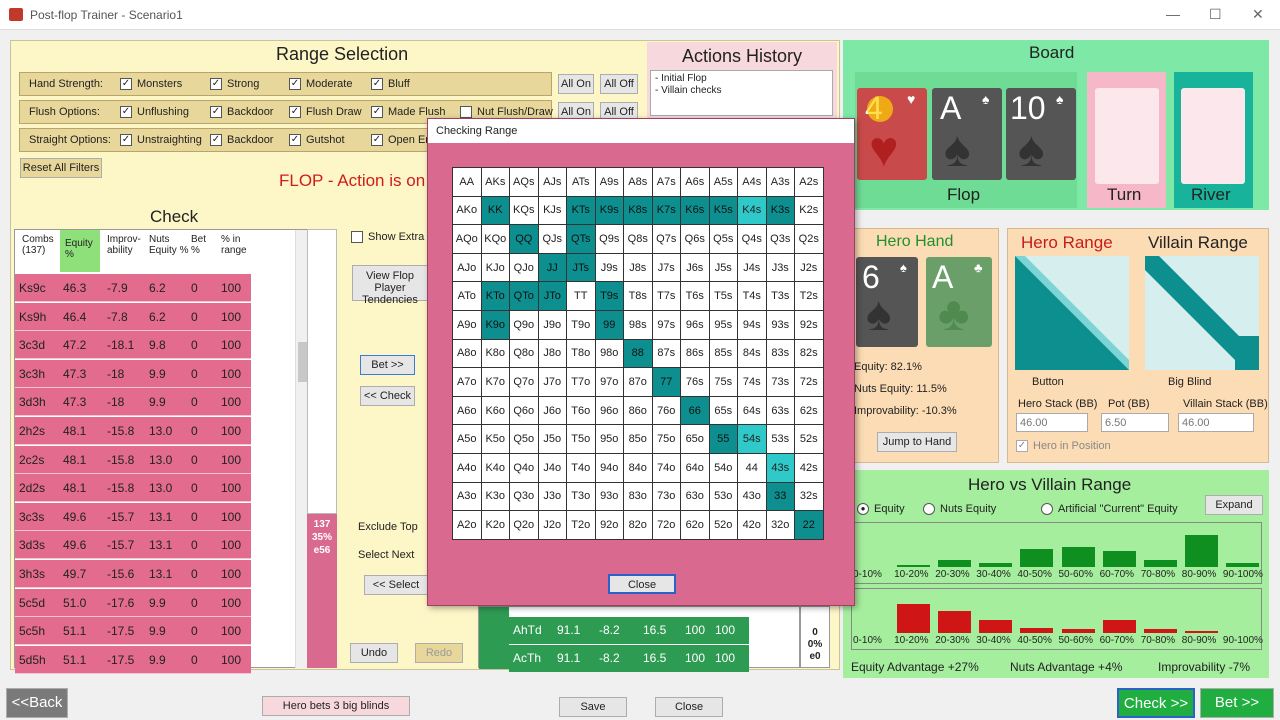 Image resolution: width=1280 pixels, height=720 pixels. What do you see at coordinates (524, 439) in the screenshot?
I see `hand-cell: Q5o` at bounding box center [524, 439].